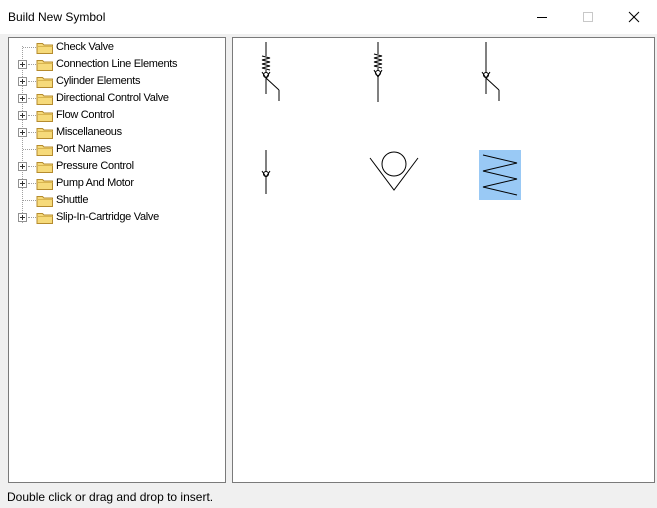 This screenshot has height=508, width=657. Describe the element at coordinates (98, 81) in the screenshot. I see `tree-item-label: Cylinder Elements` at that location.